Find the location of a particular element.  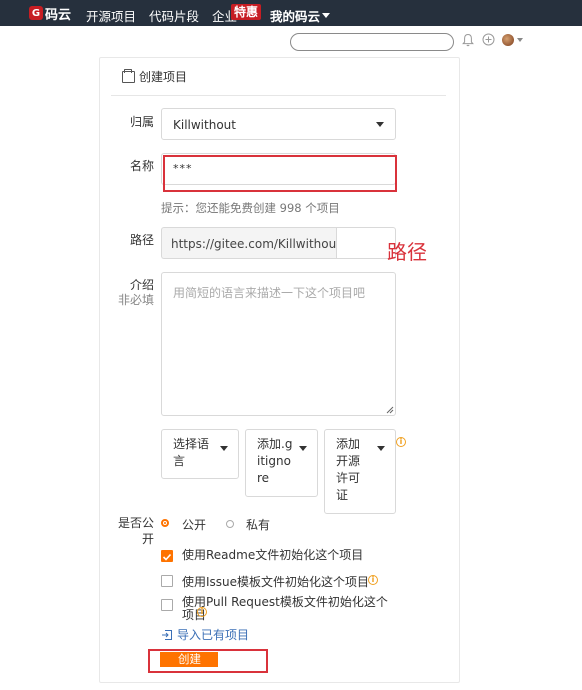

gitee-logo: G 码云 is located at coordinates (50, 14).